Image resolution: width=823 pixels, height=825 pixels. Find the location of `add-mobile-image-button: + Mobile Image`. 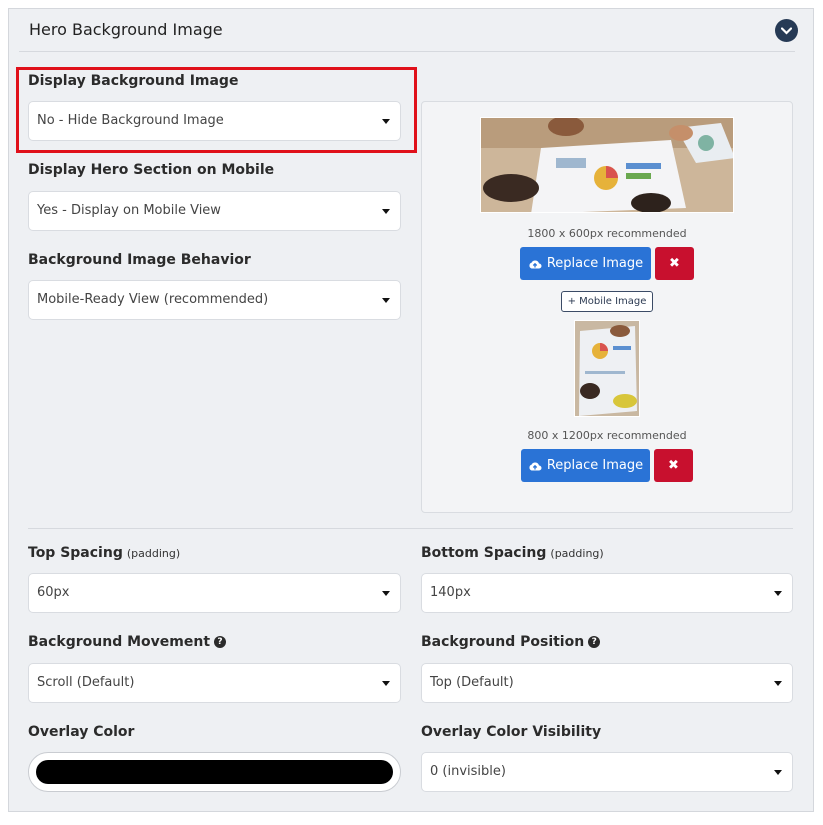

add-mobile-image-button: + Mobile Image is located at coordinates (607, 301).